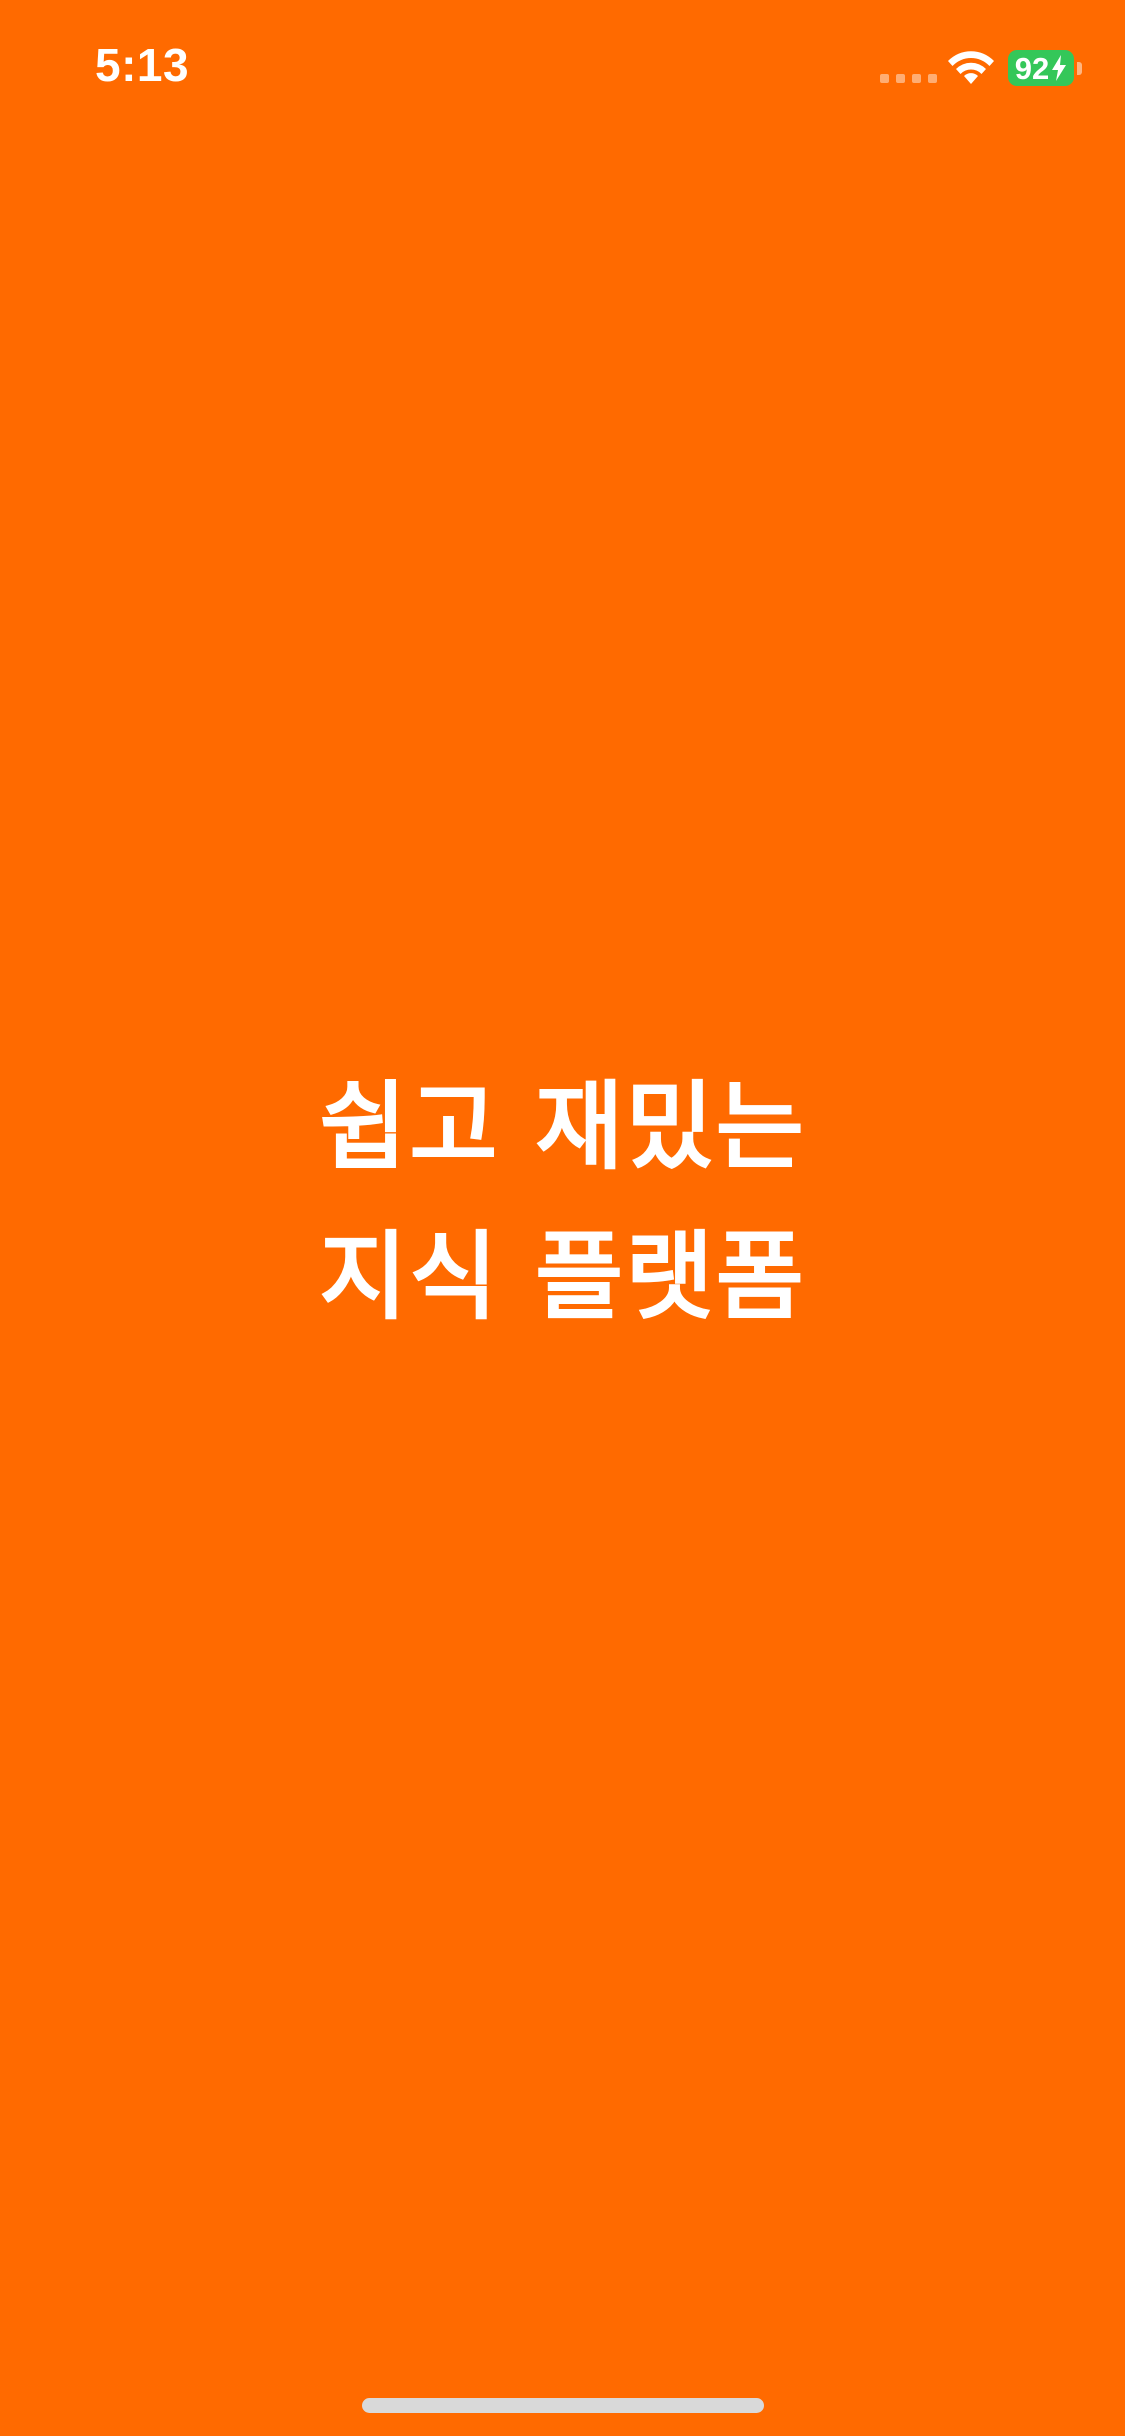 This screenshot has height=2436, width=1125. What do you see at coordinates (908, 78) in the screenshot?
I see `cellular-signal-icon` at bounding box center [908, 78].